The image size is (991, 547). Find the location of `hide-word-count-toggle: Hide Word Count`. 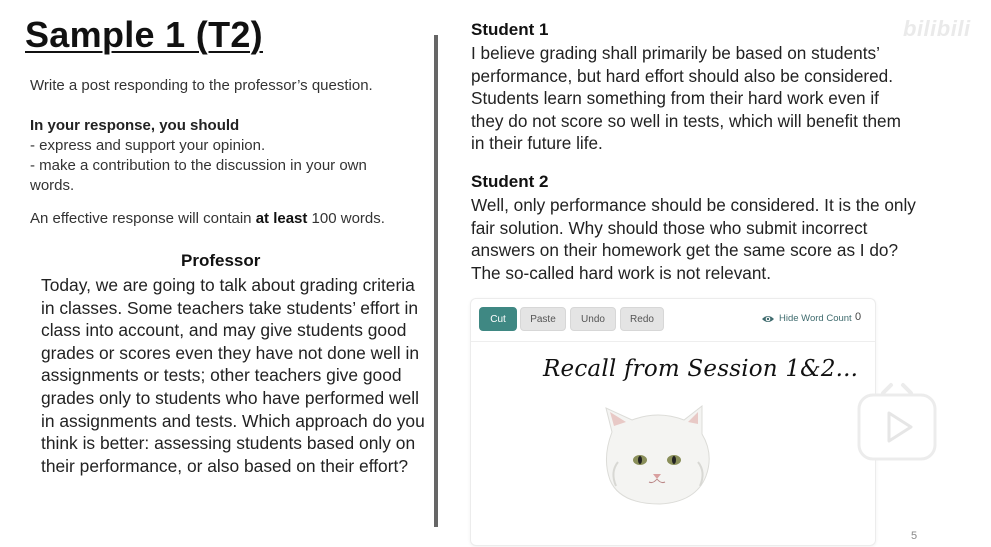

hide-word-count-toggle: Hide Word Count is located at coordinates (806, 318).